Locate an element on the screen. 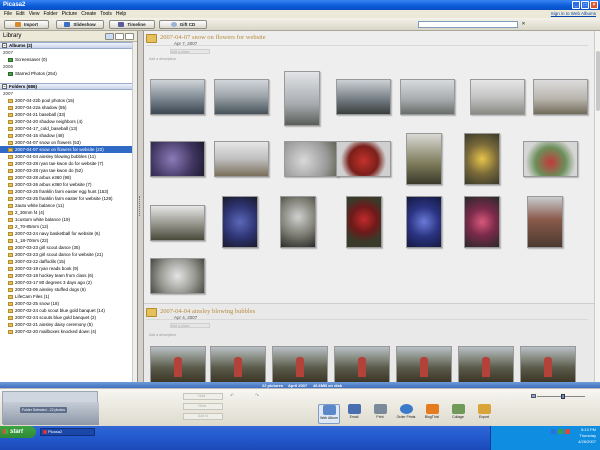 The width and height of the screenshot is (600, 450). folder-title: 2007-04-04 ainsley blowing bubbles is located at coordinates (207, 311).